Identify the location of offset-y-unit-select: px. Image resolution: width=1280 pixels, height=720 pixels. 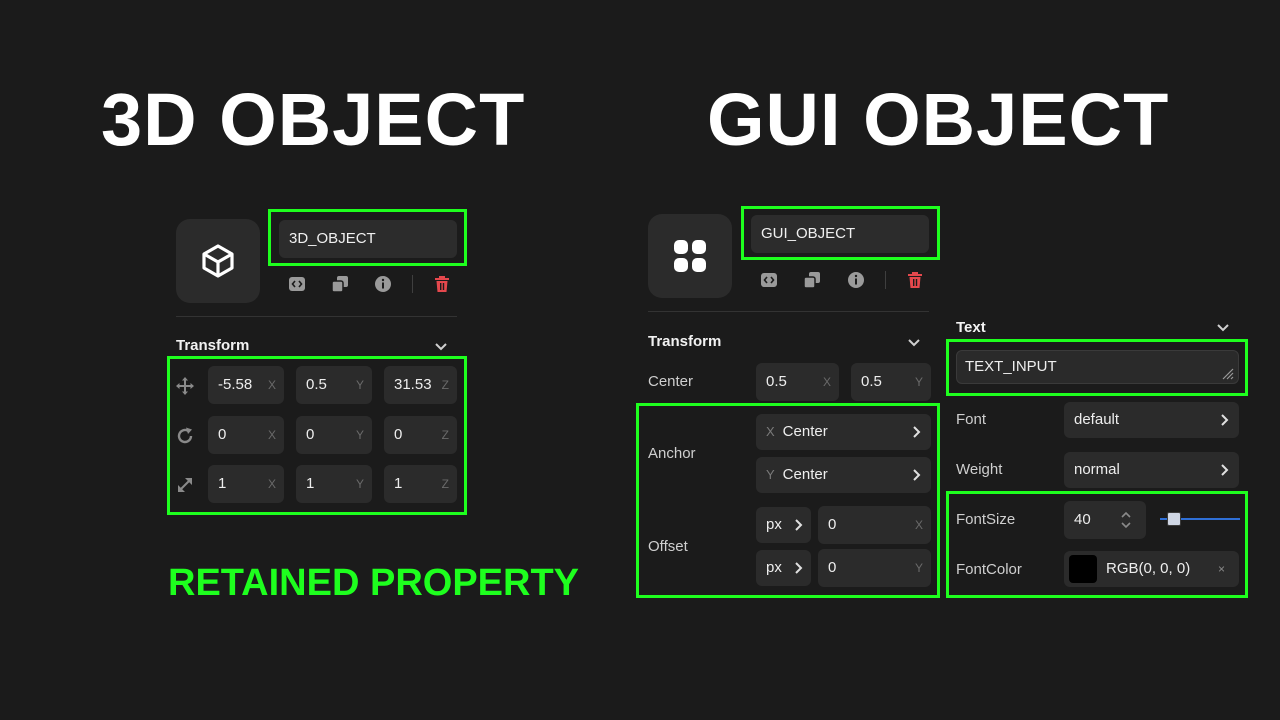
(783, 568).